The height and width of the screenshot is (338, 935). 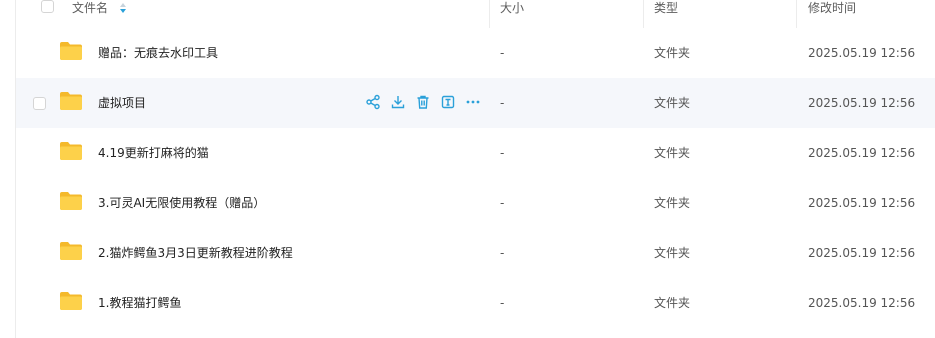 What do you see at coordinates (423, 102) in the screenshot?
I see `delete-icon` at bounding box center [423, 102].